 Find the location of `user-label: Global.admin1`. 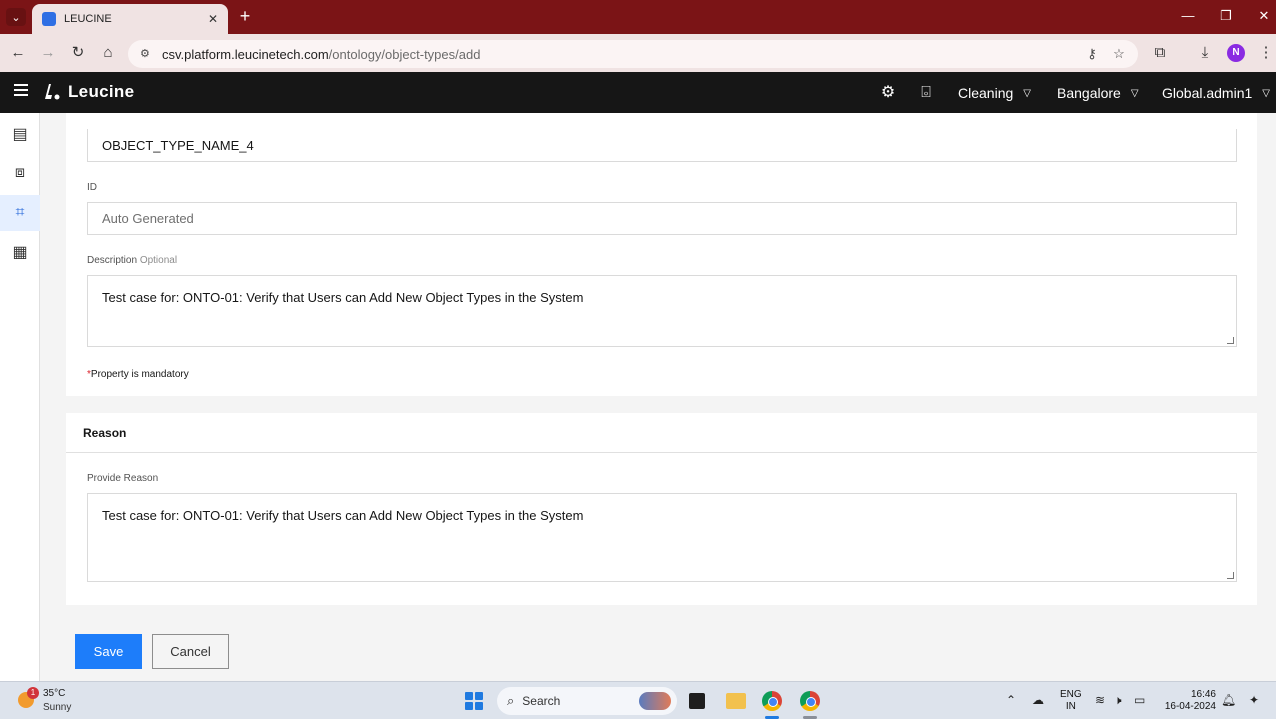

user-label: Global.admin1 is located at coordinates (1207, 93).